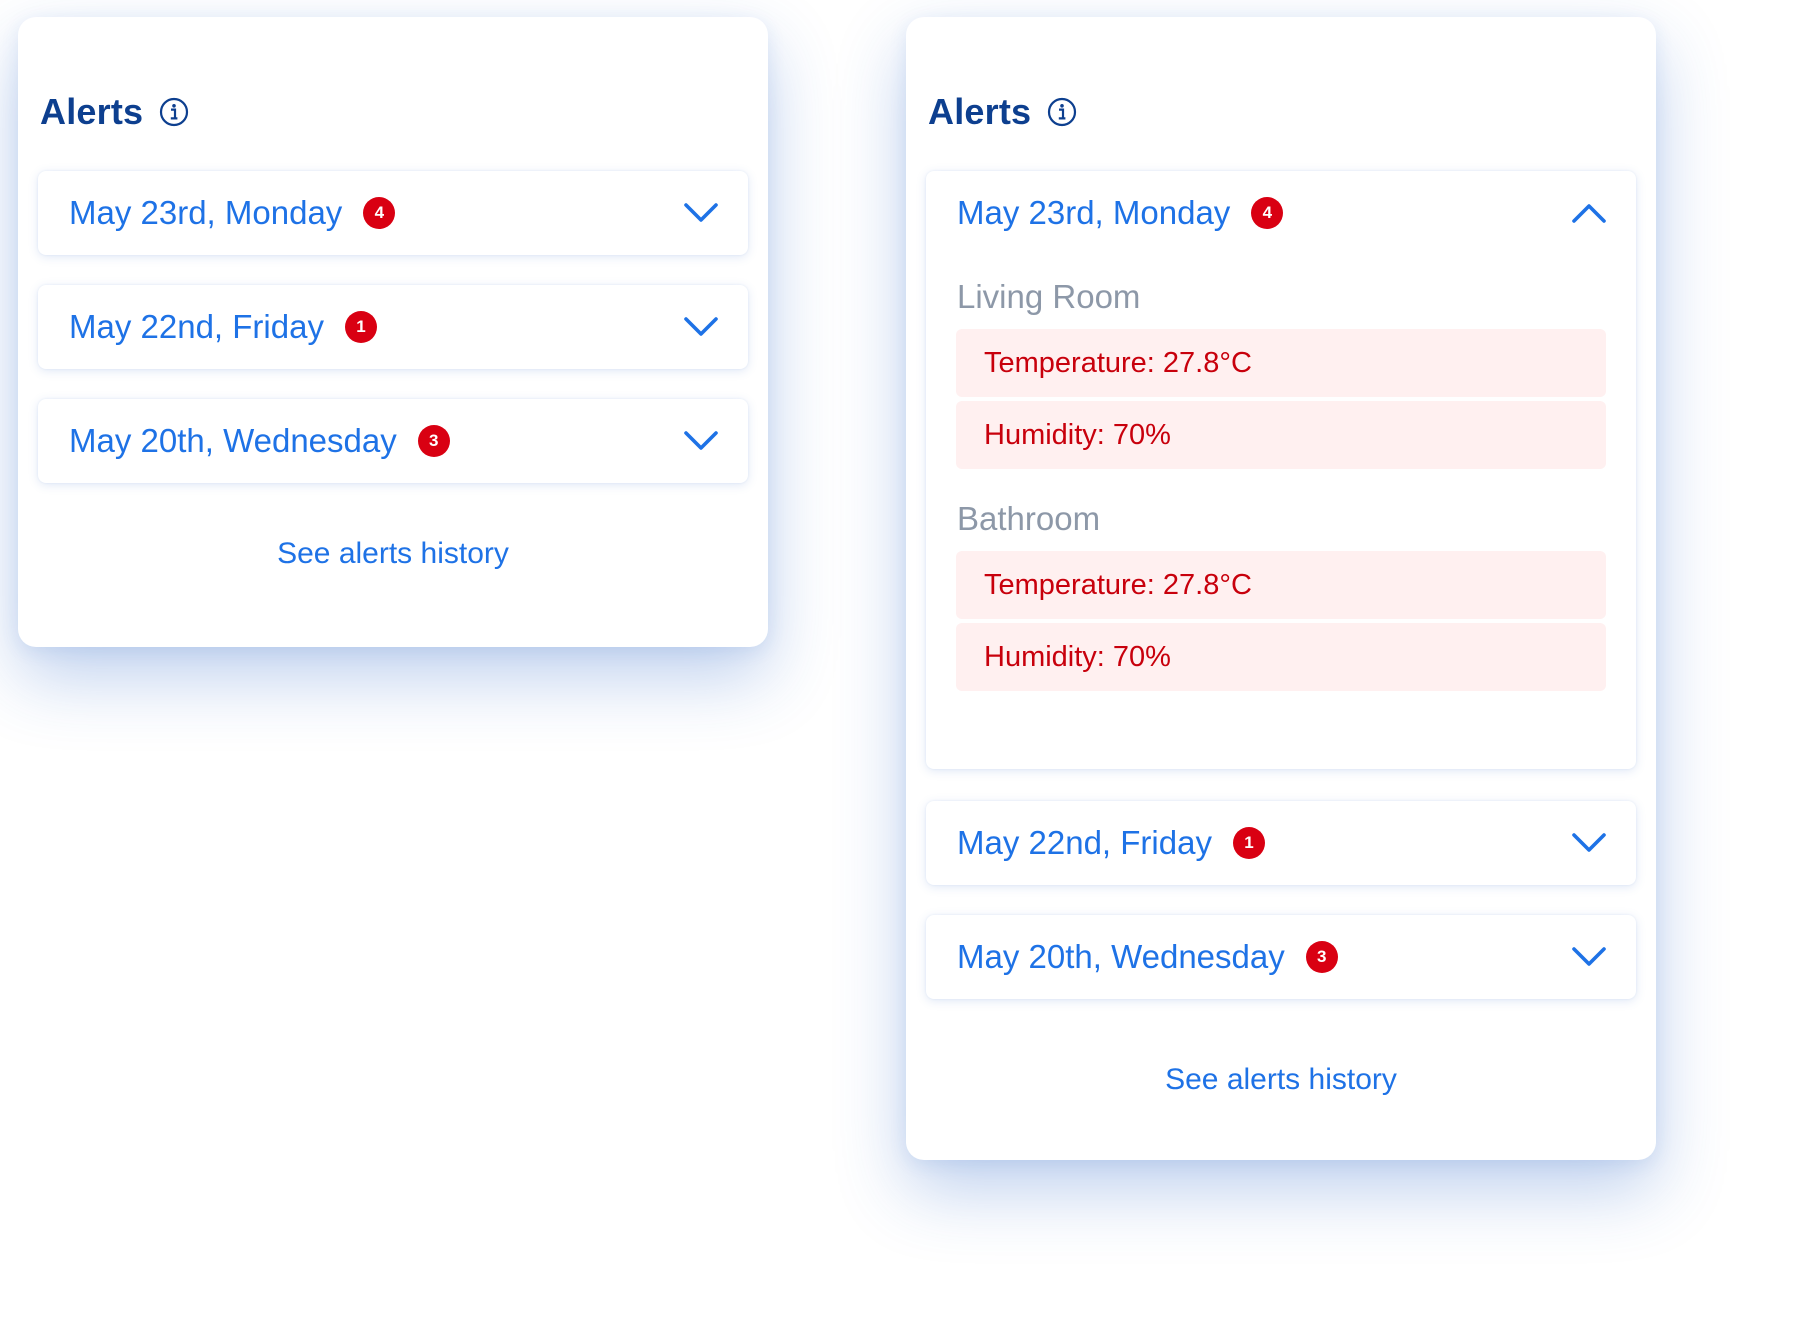 This screenshot has height=1332, width=1804. I want to click on day-item-may-23: May 23rd, Monday 4, so click(393, 213).